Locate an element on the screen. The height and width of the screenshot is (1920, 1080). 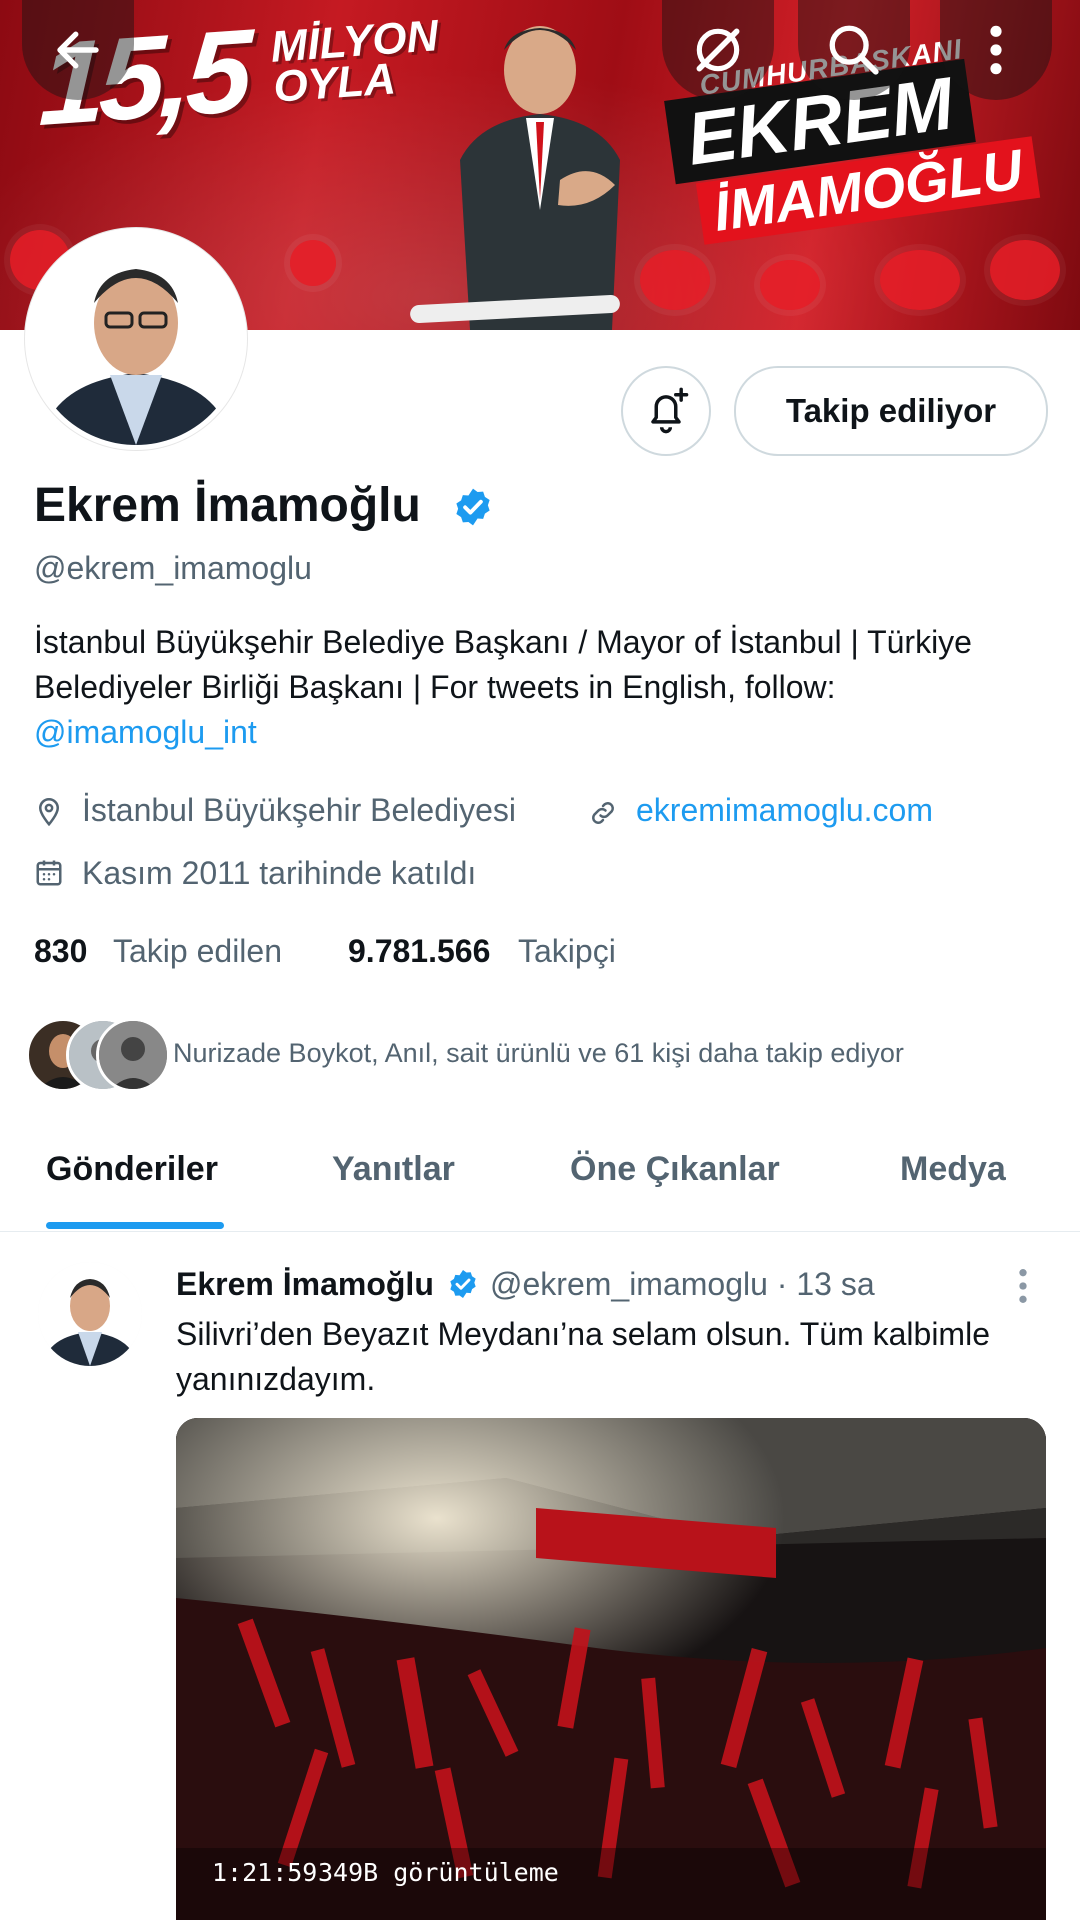
arrow-left-icon is located at coordinates (78, 50).